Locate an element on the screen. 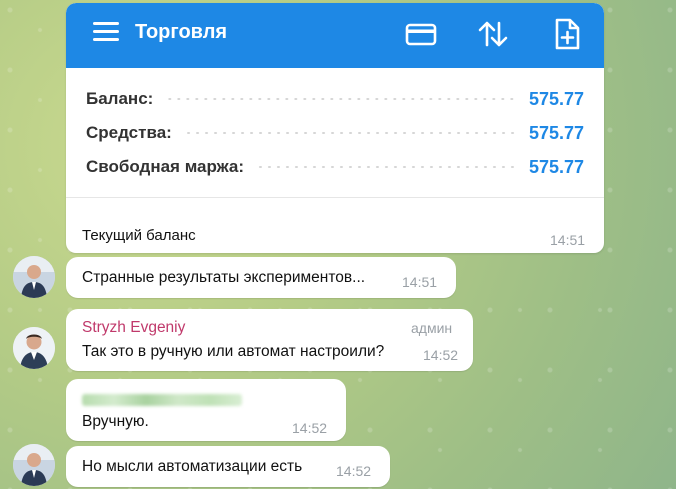 This screenshot has height=489, width=676. metric-row-balance: Баланс: 575.77 is located at coordinates (335, 99).